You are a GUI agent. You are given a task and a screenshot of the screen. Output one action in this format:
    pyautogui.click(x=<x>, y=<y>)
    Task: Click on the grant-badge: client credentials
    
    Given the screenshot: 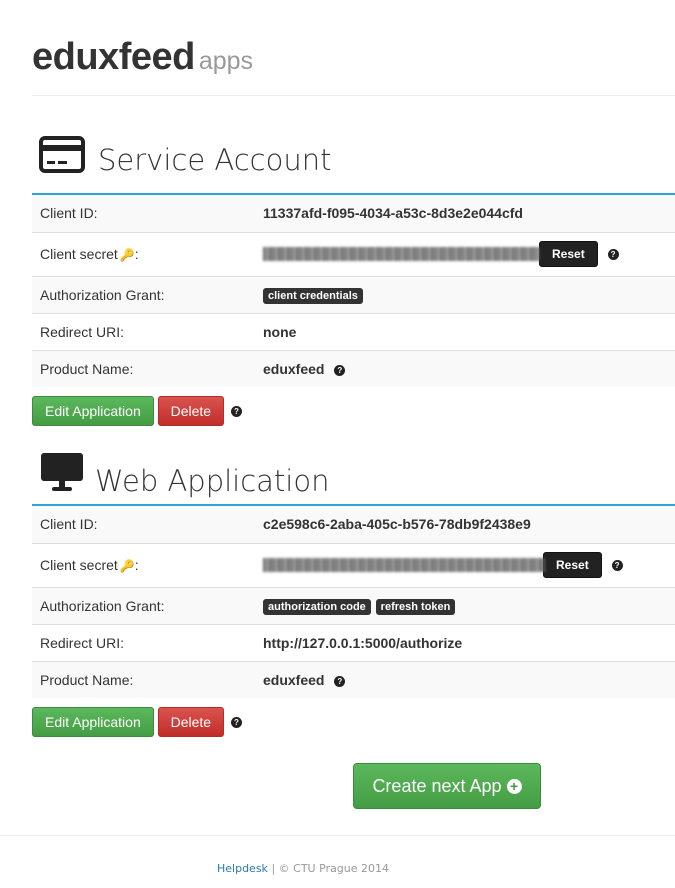 What is the action you would take?
    pyautogui.click(x=313, y=295)
    